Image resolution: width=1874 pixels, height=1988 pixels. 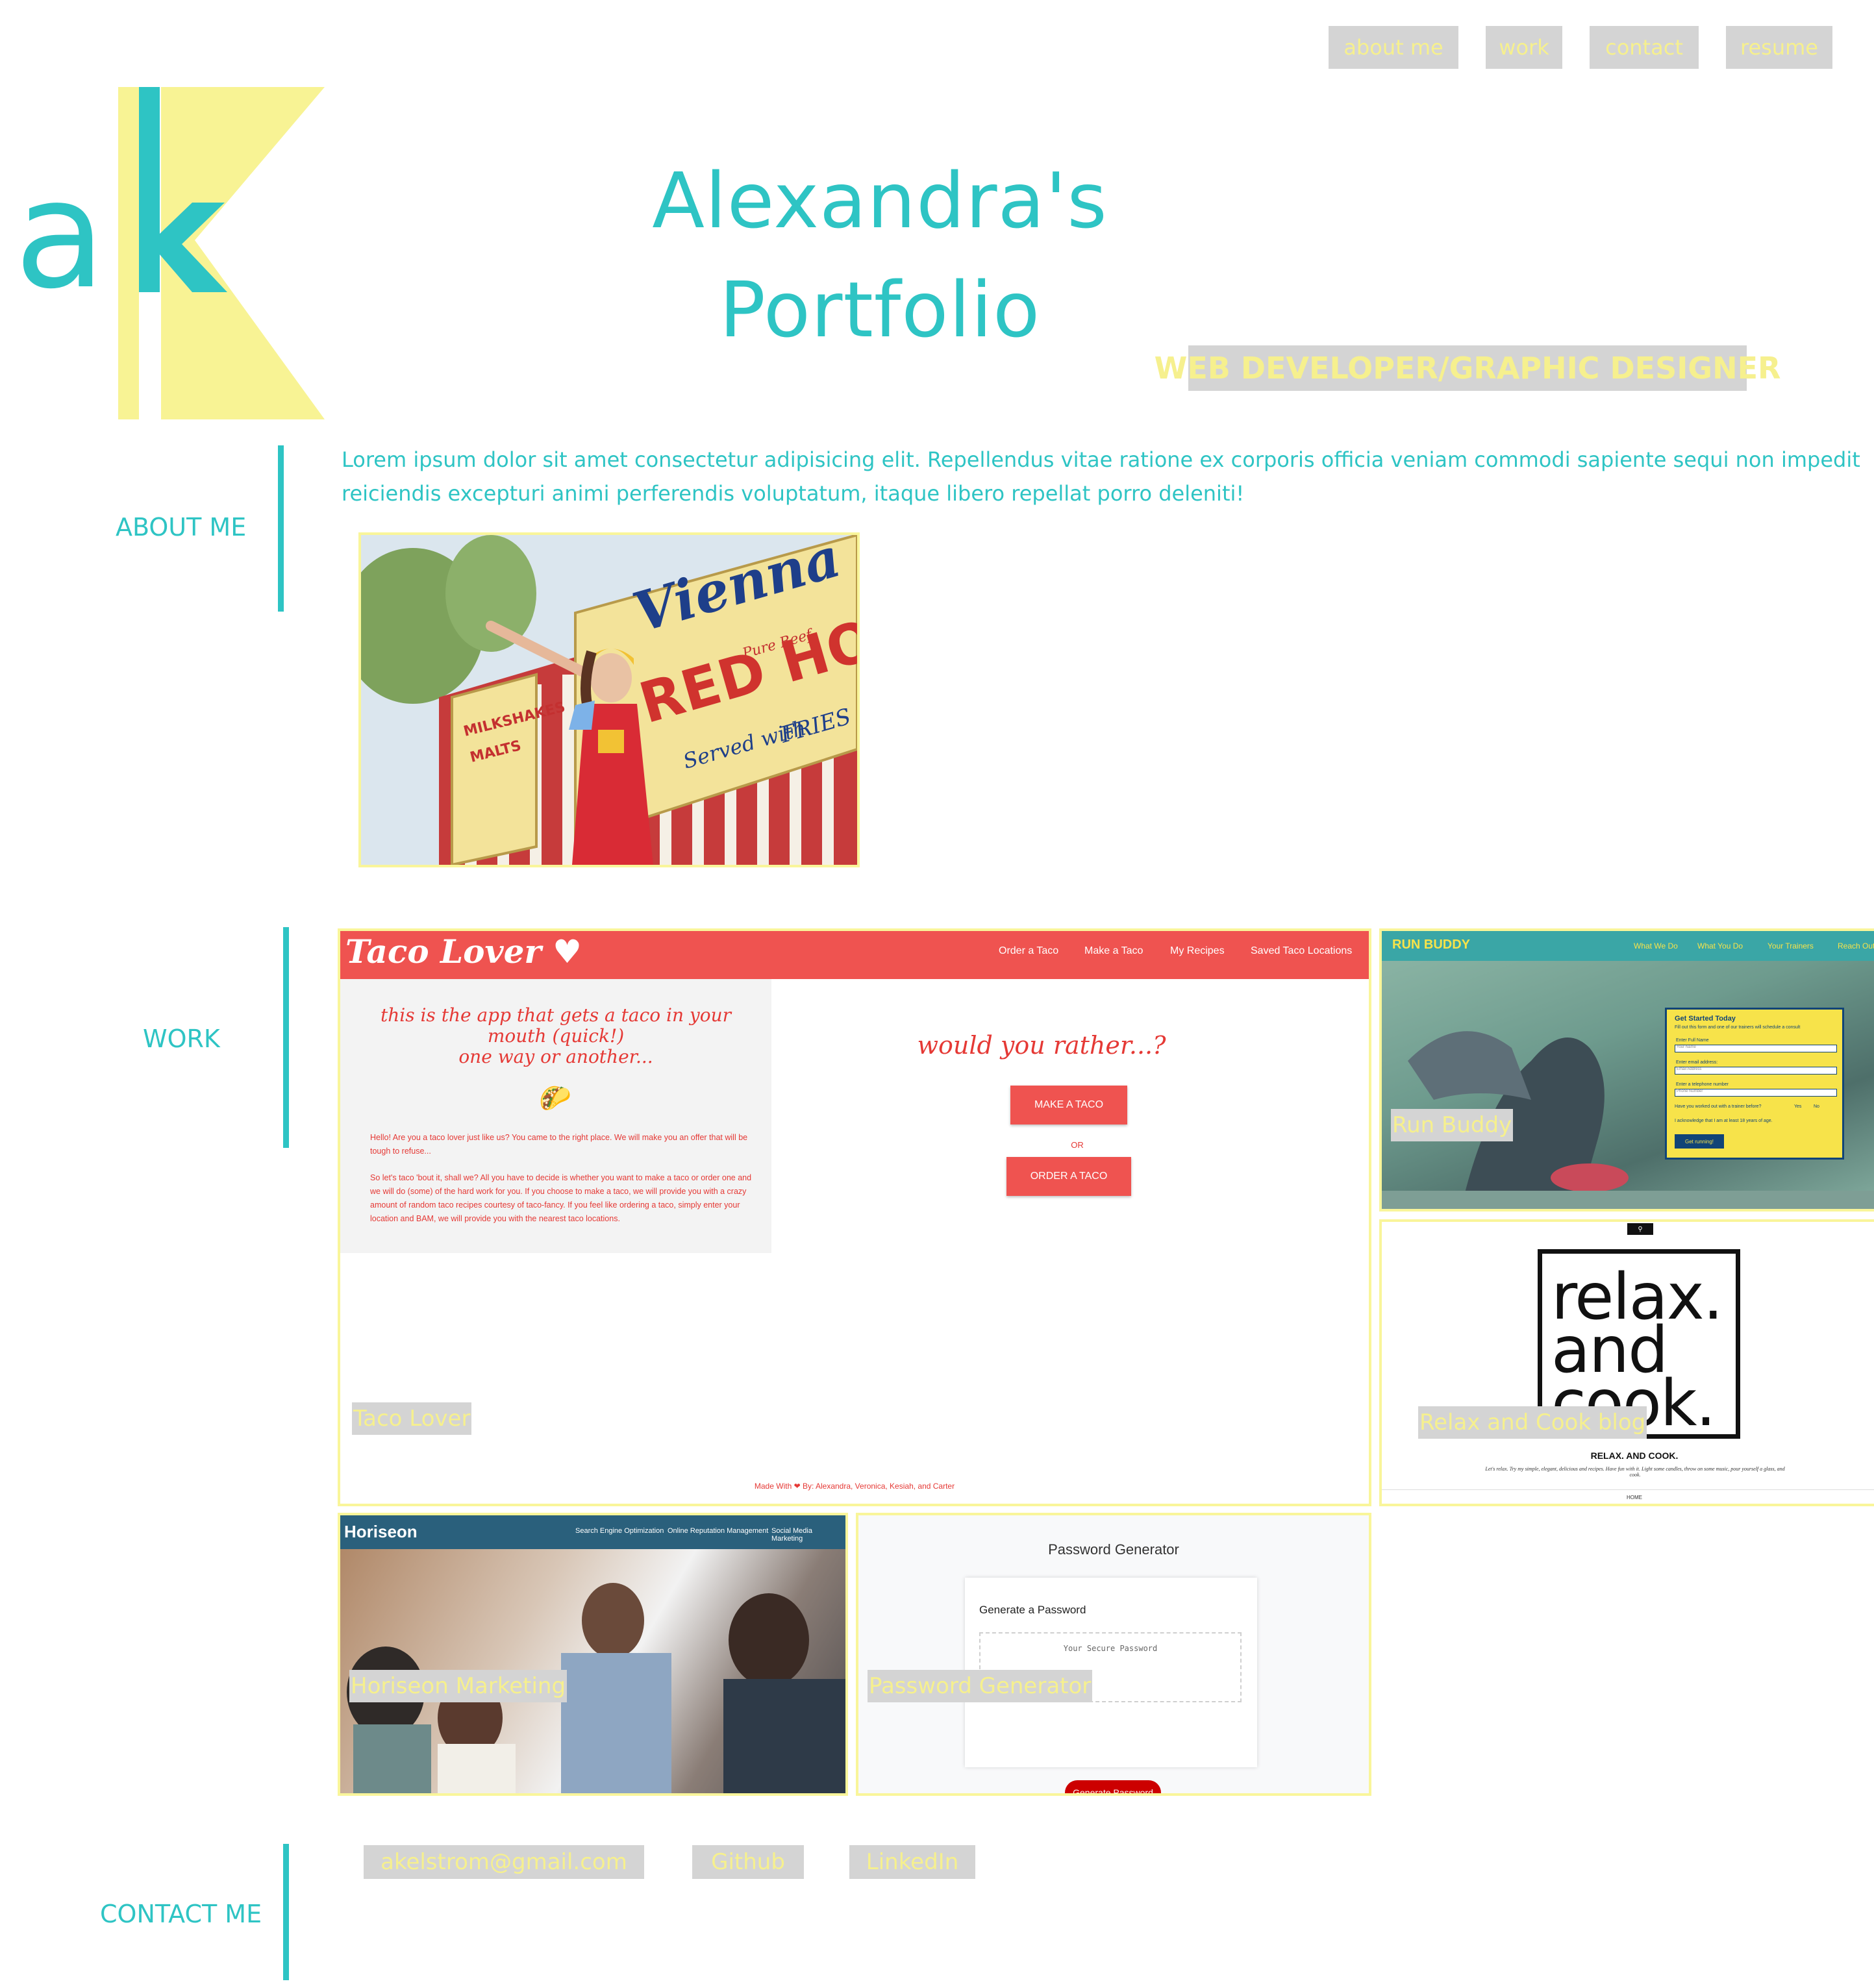 What do you see at coordinates (182, 1039) in the screenshot?
I see `work-heading: WORK` at bounding box center [182, 1039].